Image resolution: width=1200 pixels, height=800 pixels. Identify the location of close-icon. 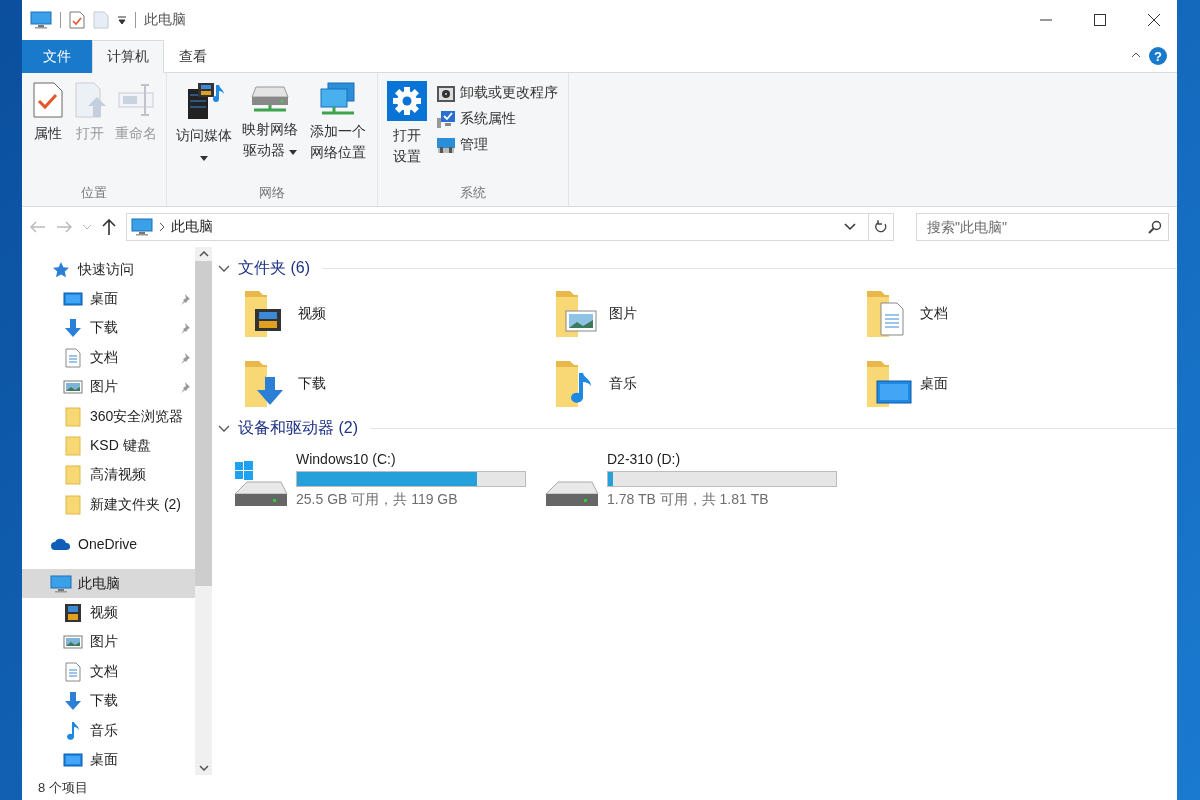
(1154, 20).